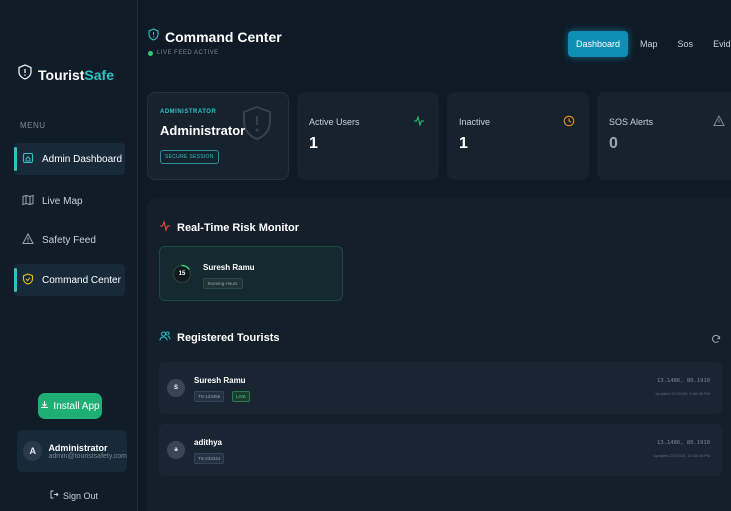 The image size is (731, 511). I want to click on user-profile-card: A Administrator admin@touristsafety.com, so click(72, 451).